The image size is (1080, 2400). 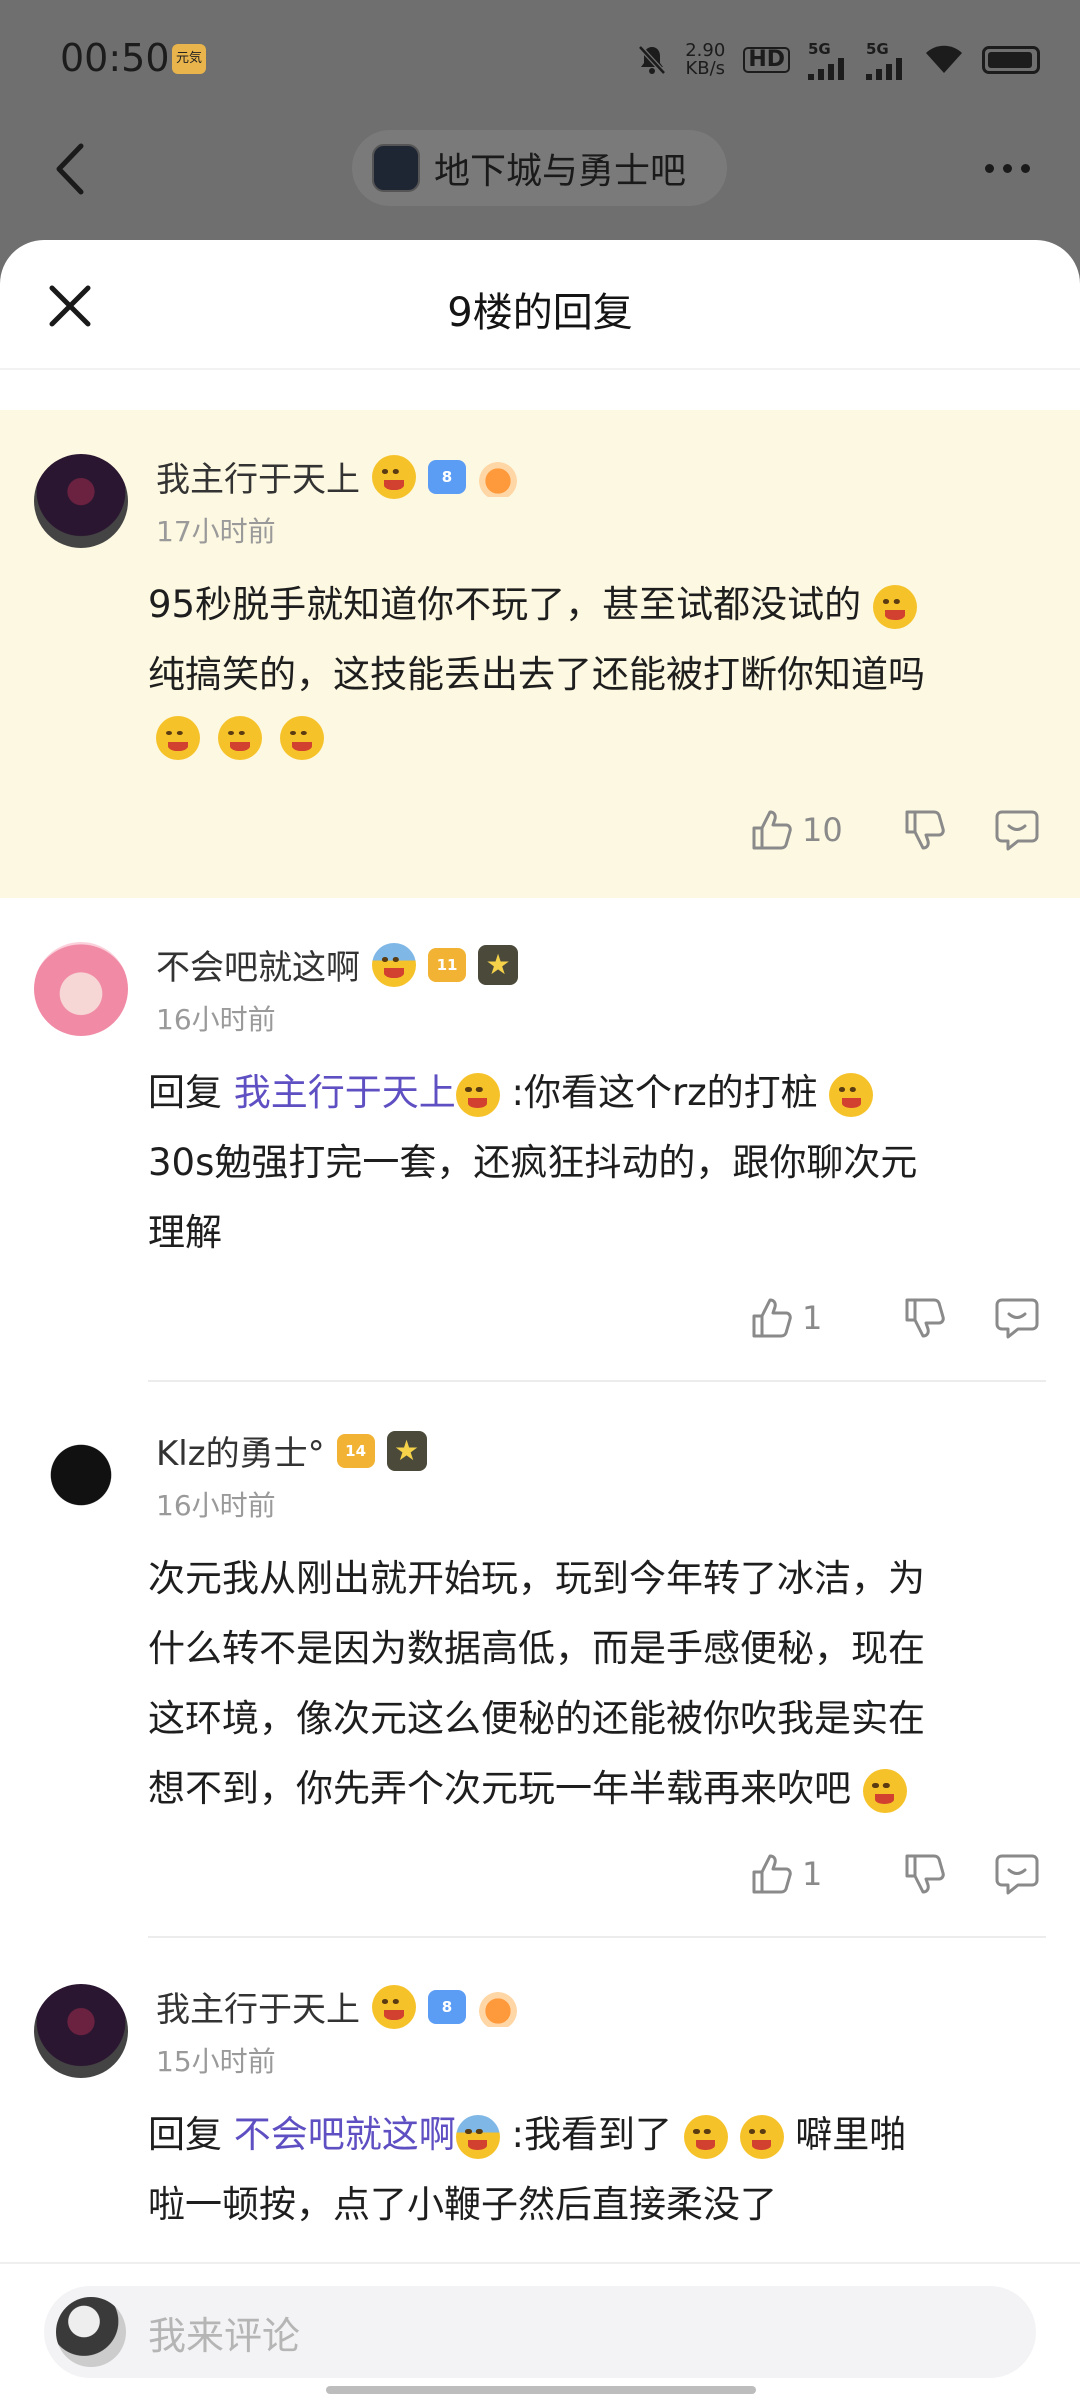 What do you see at coordinates (115, 58) in the screenshot?
I see `status-time: 00:50` at bounding box center [115, 58].